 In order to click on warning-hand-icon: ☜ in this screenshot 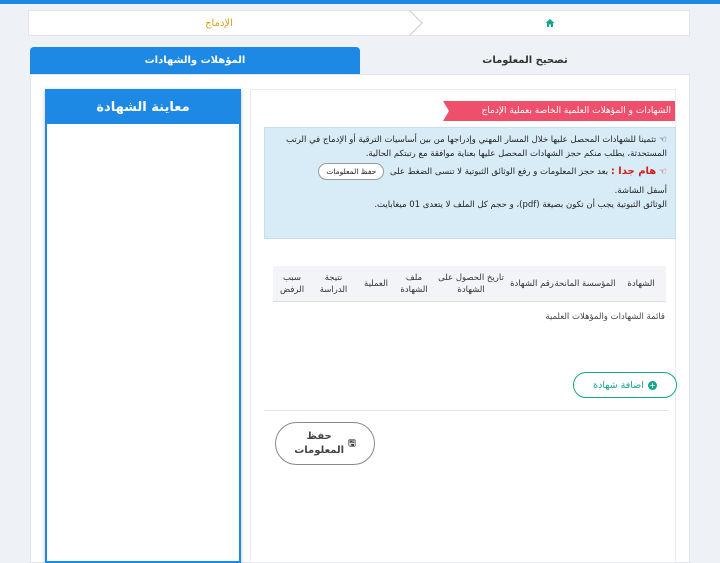, I will do `click(662, 172)`.